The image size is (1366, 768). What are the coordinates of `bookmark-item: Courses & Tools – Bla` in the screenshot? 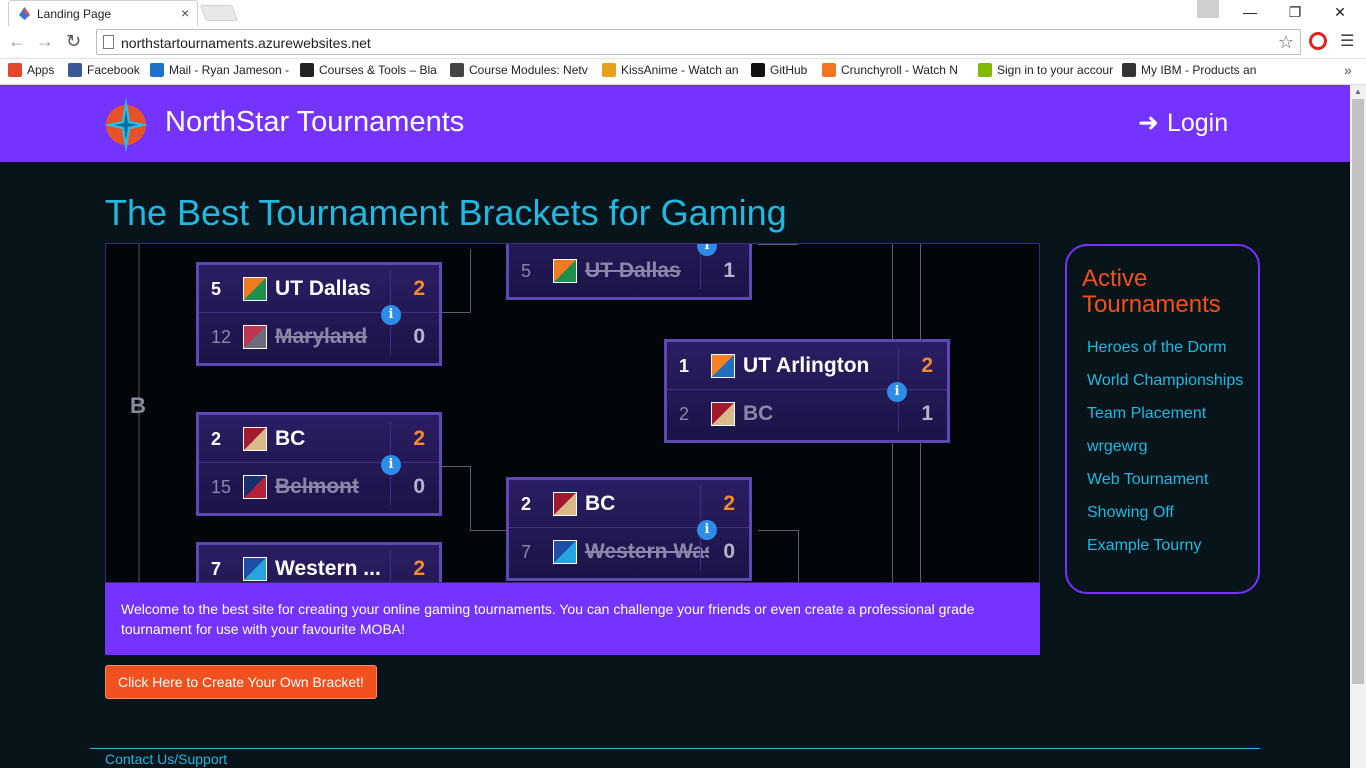 It's located at (370, 72).